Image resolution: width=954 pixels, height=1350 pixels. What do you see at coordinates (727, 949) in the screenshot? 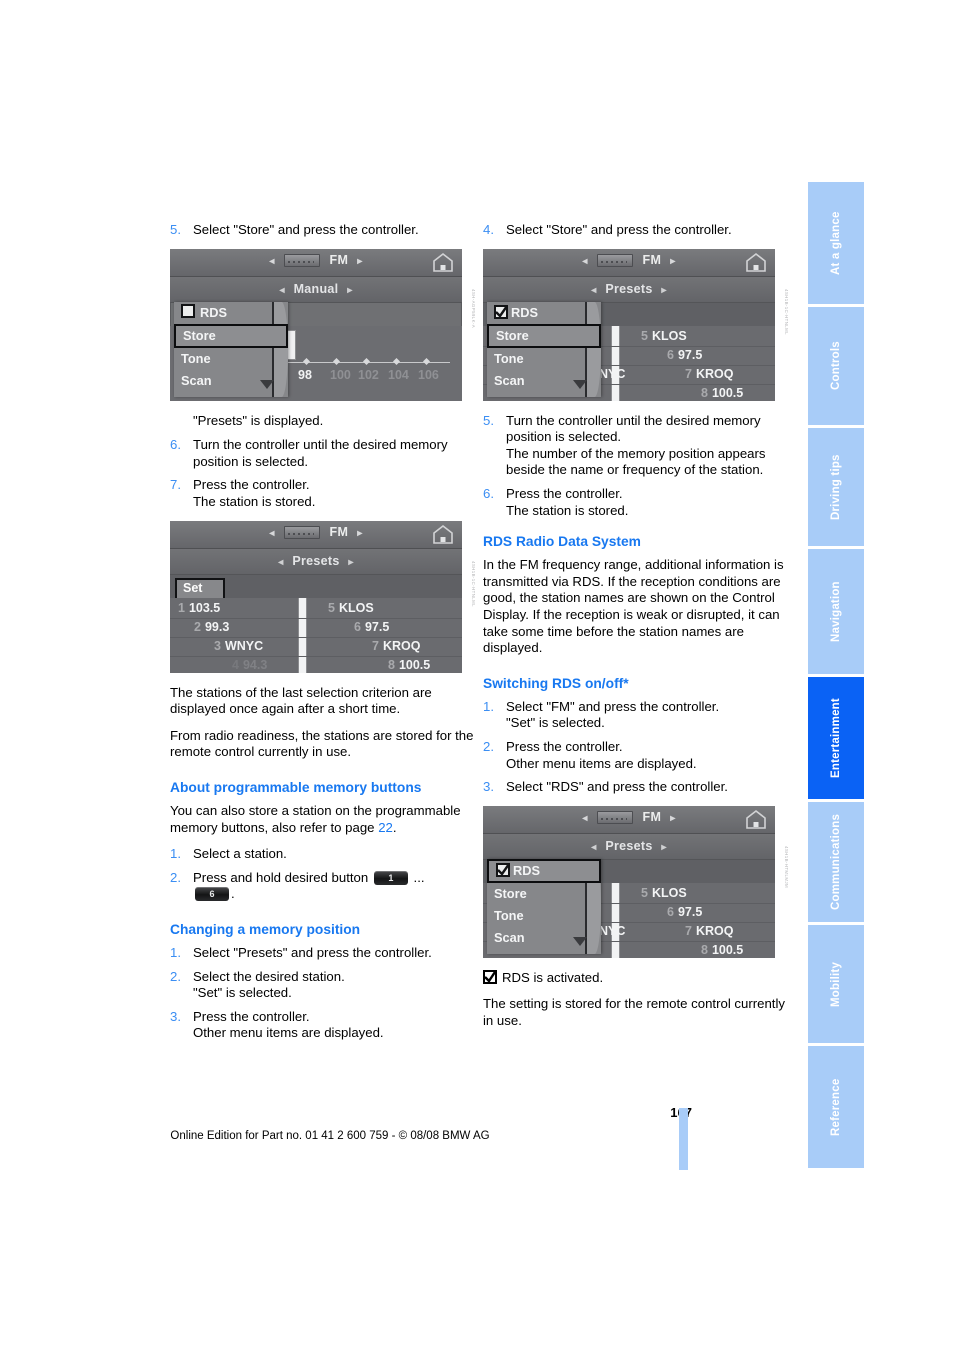
I see `preset-value: 100.5` at bounding box center [727, 949].